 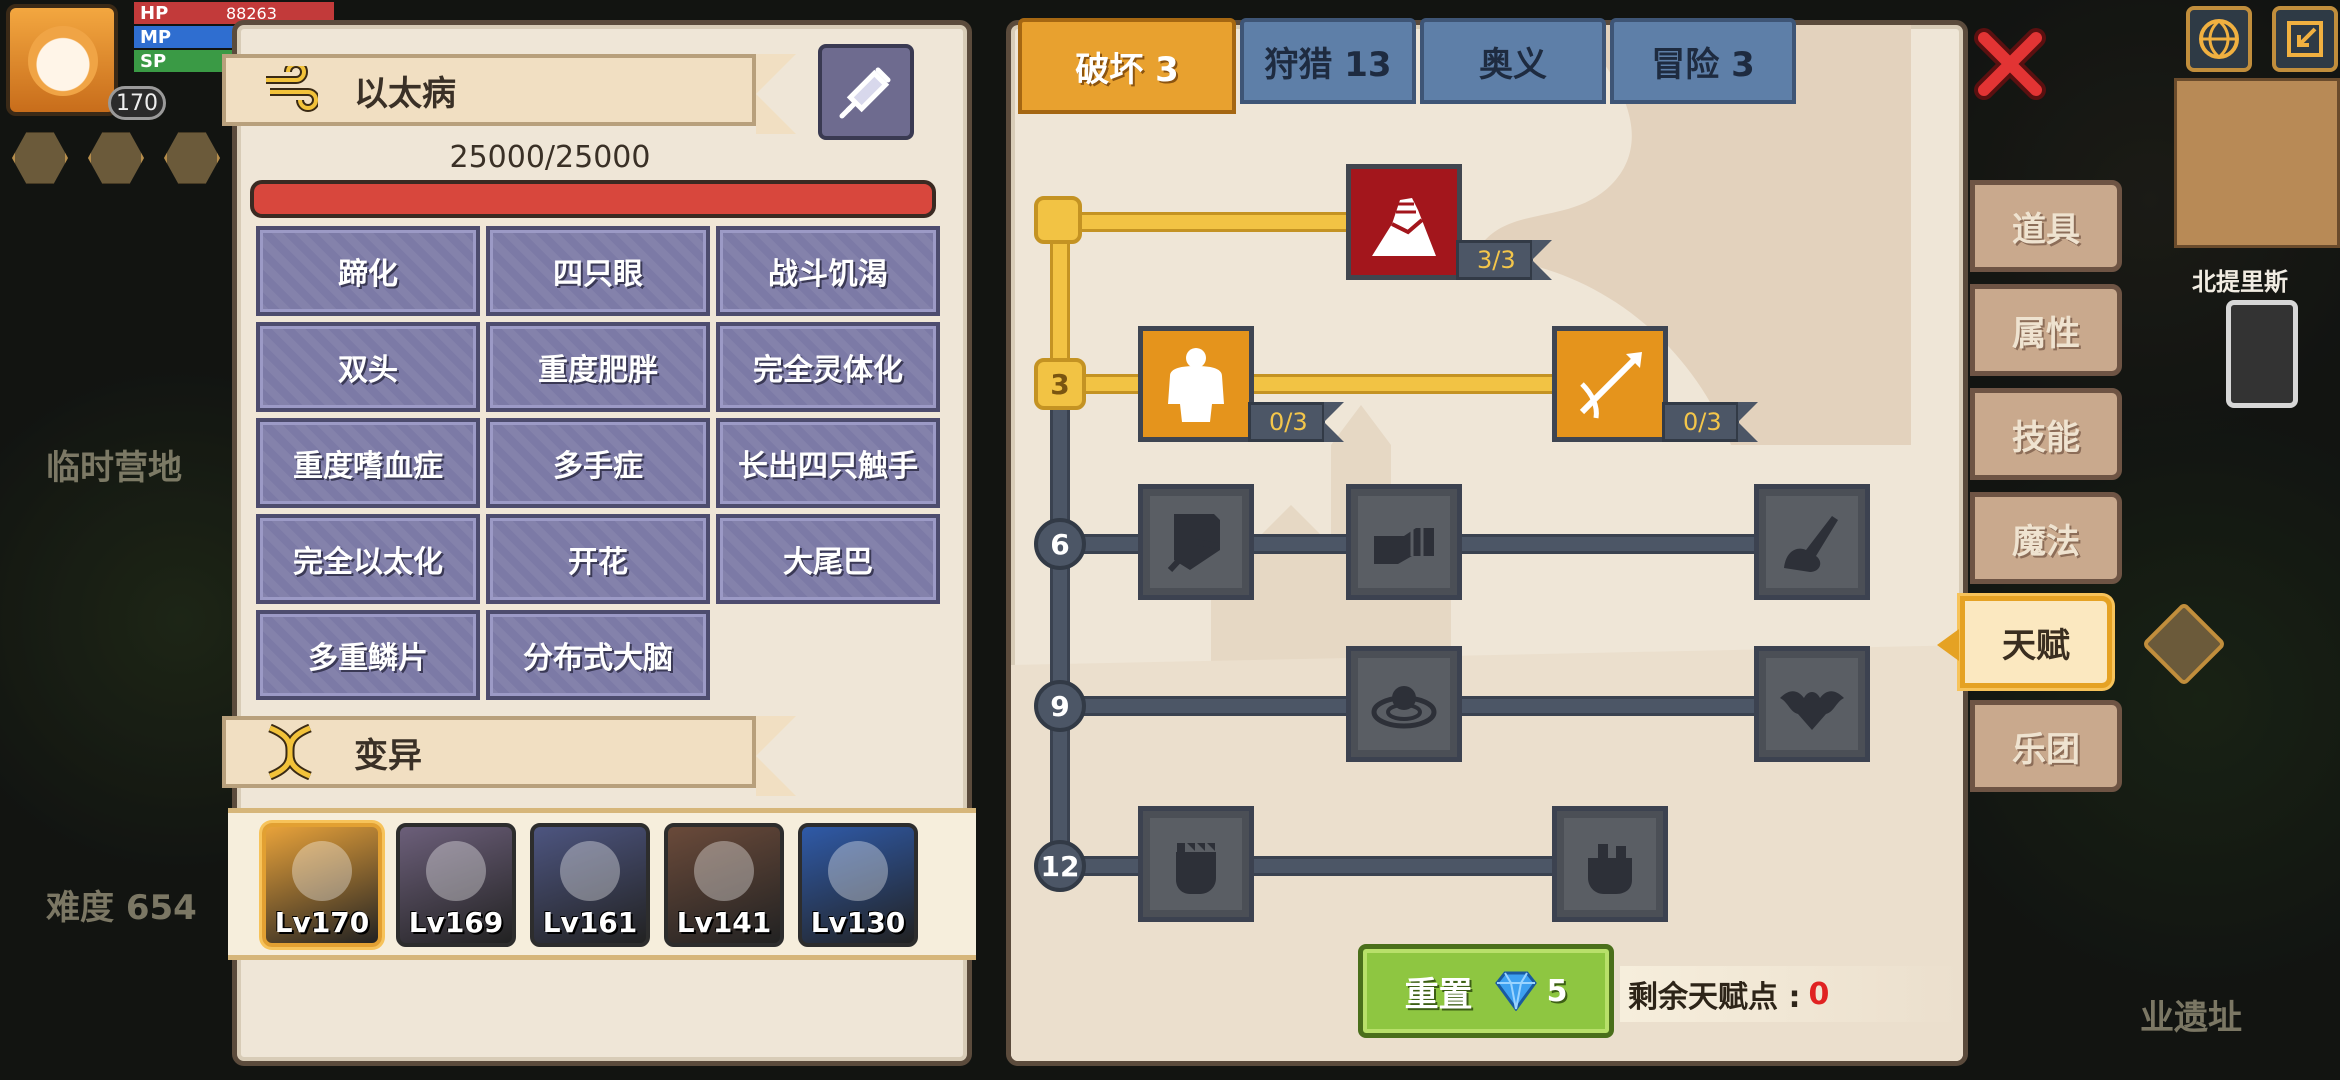 What do you see at coordinates (2046, 538) in the screenshot?
I see `side-tab-3: 魔法` at bounding box center [2046, 538].